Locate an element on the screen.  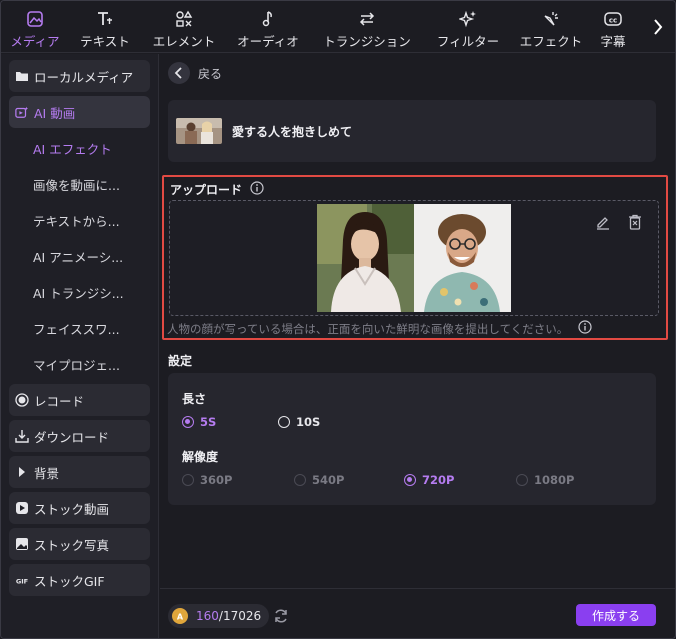
back-button: 戻る is located at coordinates (195, 73).